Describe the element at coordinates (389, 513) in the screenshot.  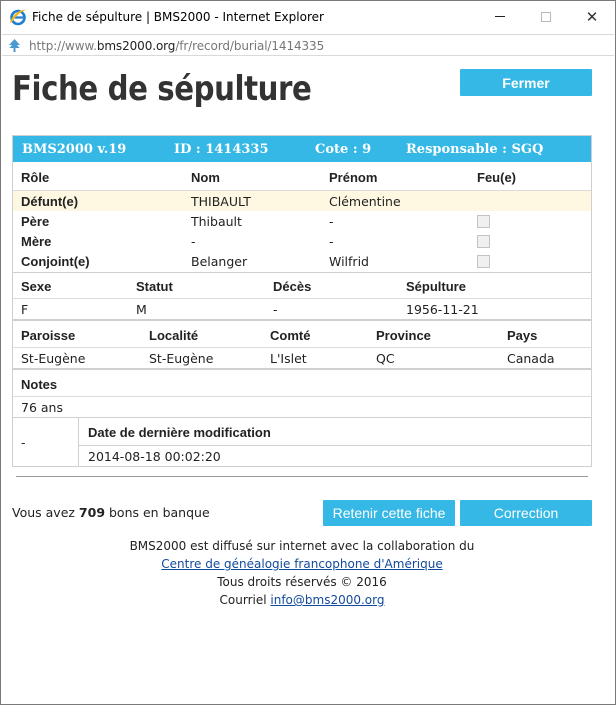
I see `retain-record-button: Retenir cette fiche` at that location.